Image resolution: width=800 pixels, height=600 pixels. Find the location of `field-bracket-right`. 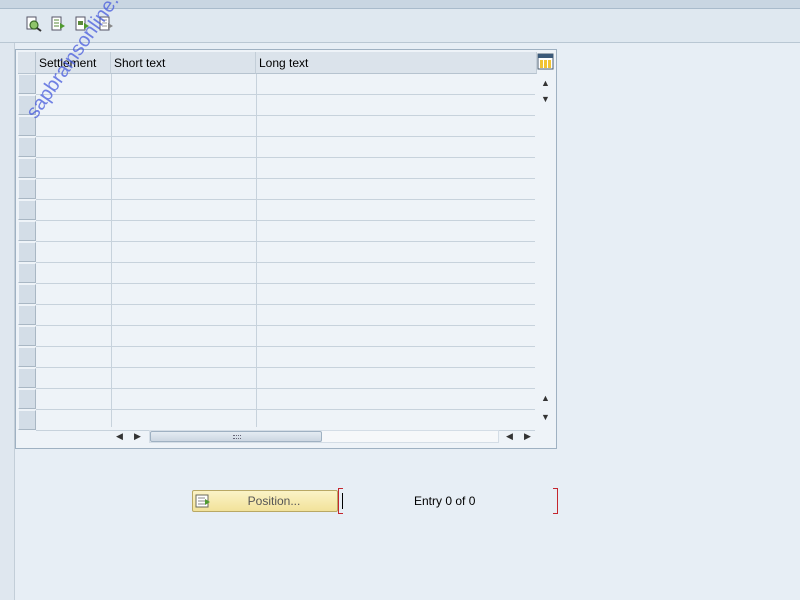

field-bracket-right is located at coordinates (555, 501).